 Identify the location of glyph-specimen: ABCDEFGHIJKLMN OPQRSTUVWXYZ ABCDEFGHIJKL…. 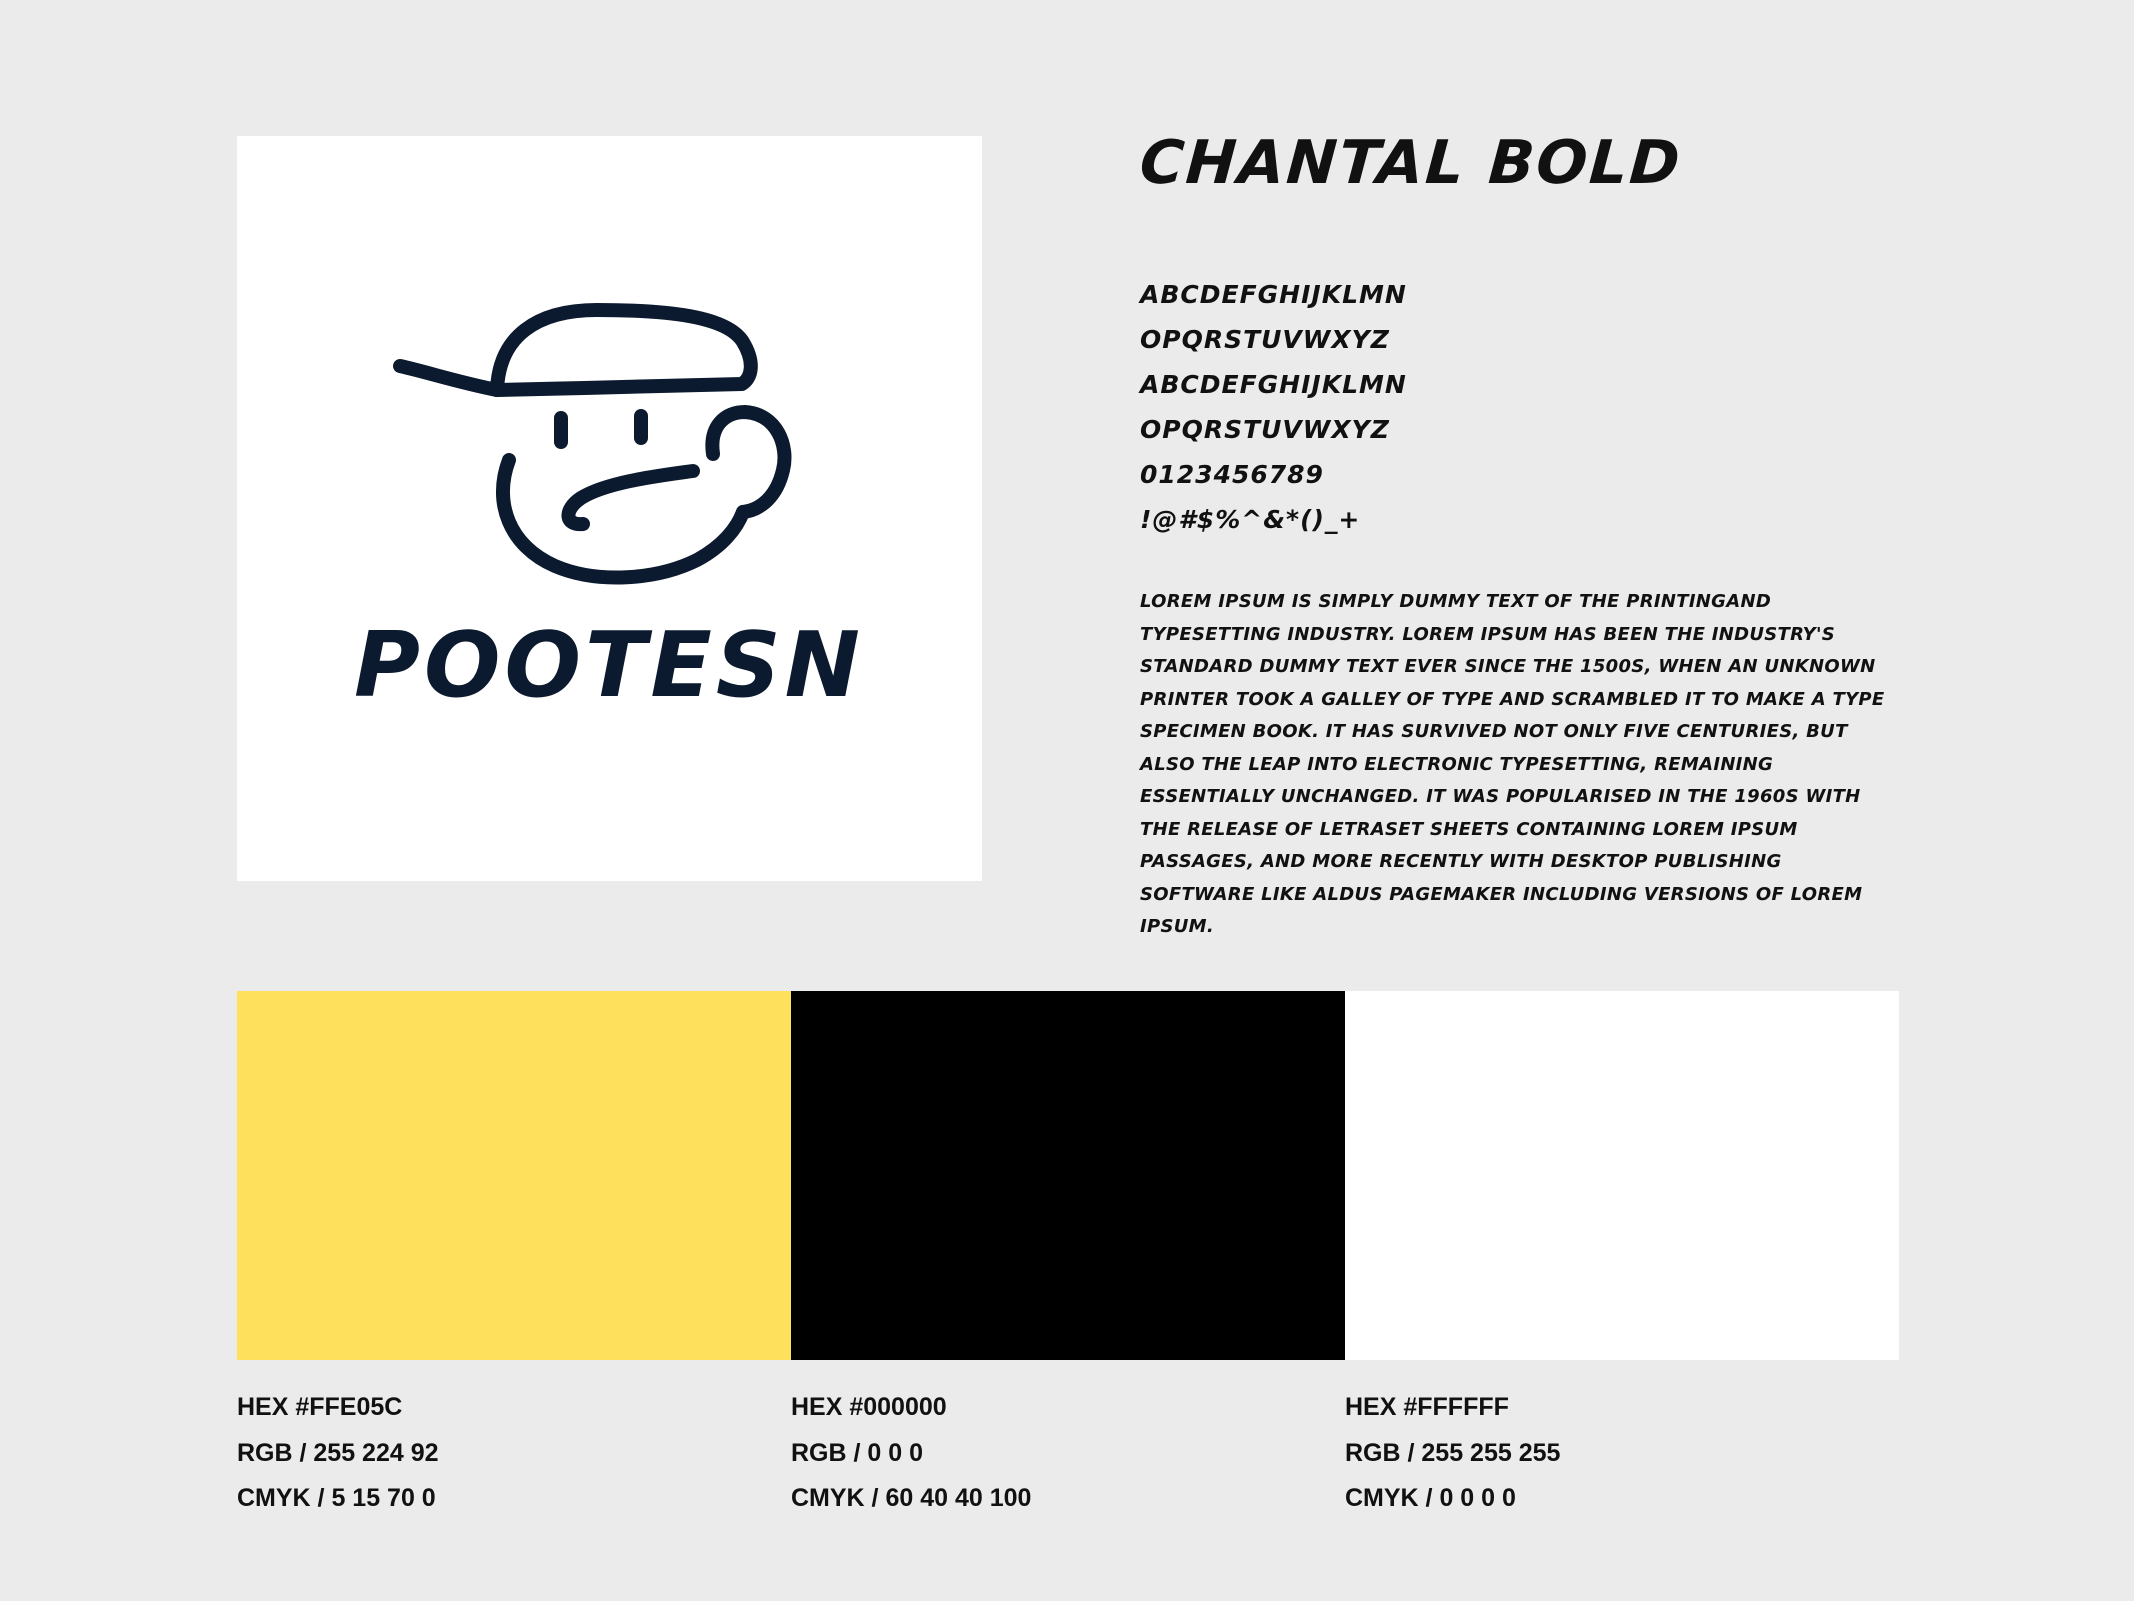
(1273, 407).